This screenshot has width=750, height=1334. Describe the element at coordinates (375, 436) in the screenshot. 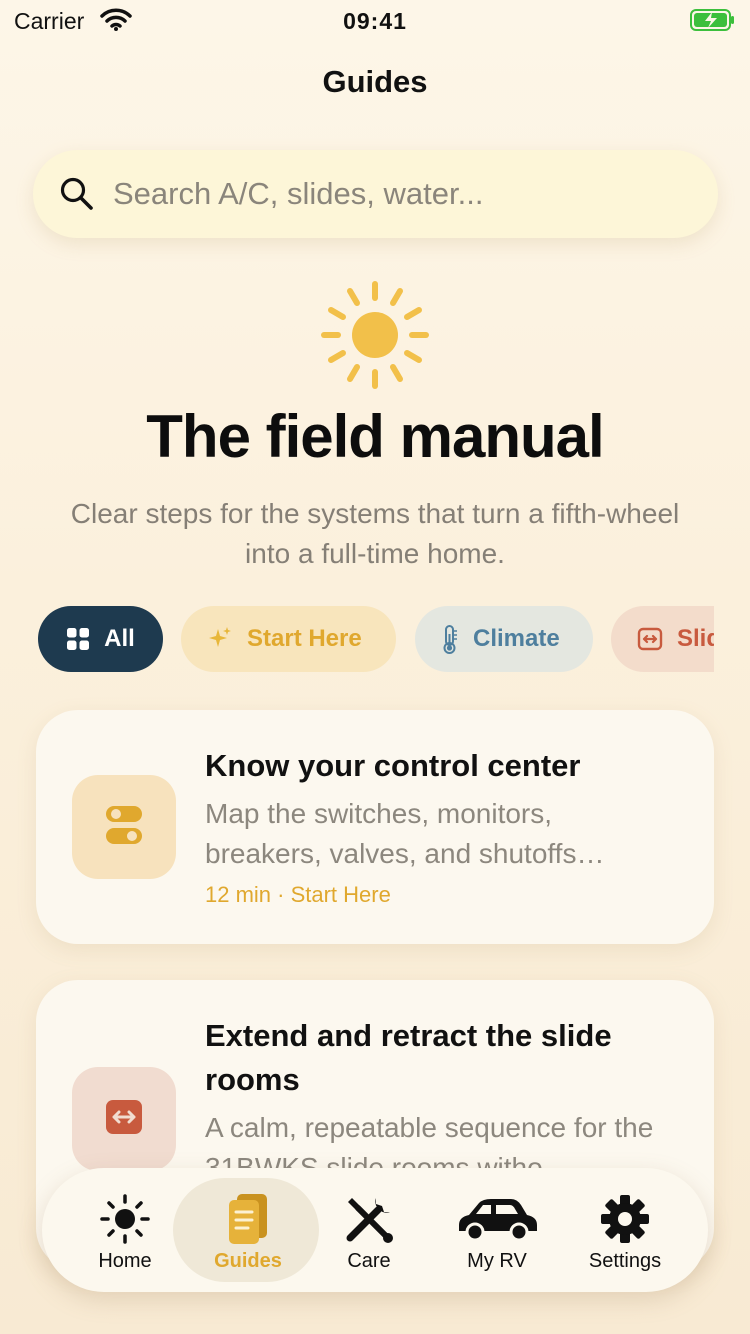

I see `hero-title: The field manual` at that location.